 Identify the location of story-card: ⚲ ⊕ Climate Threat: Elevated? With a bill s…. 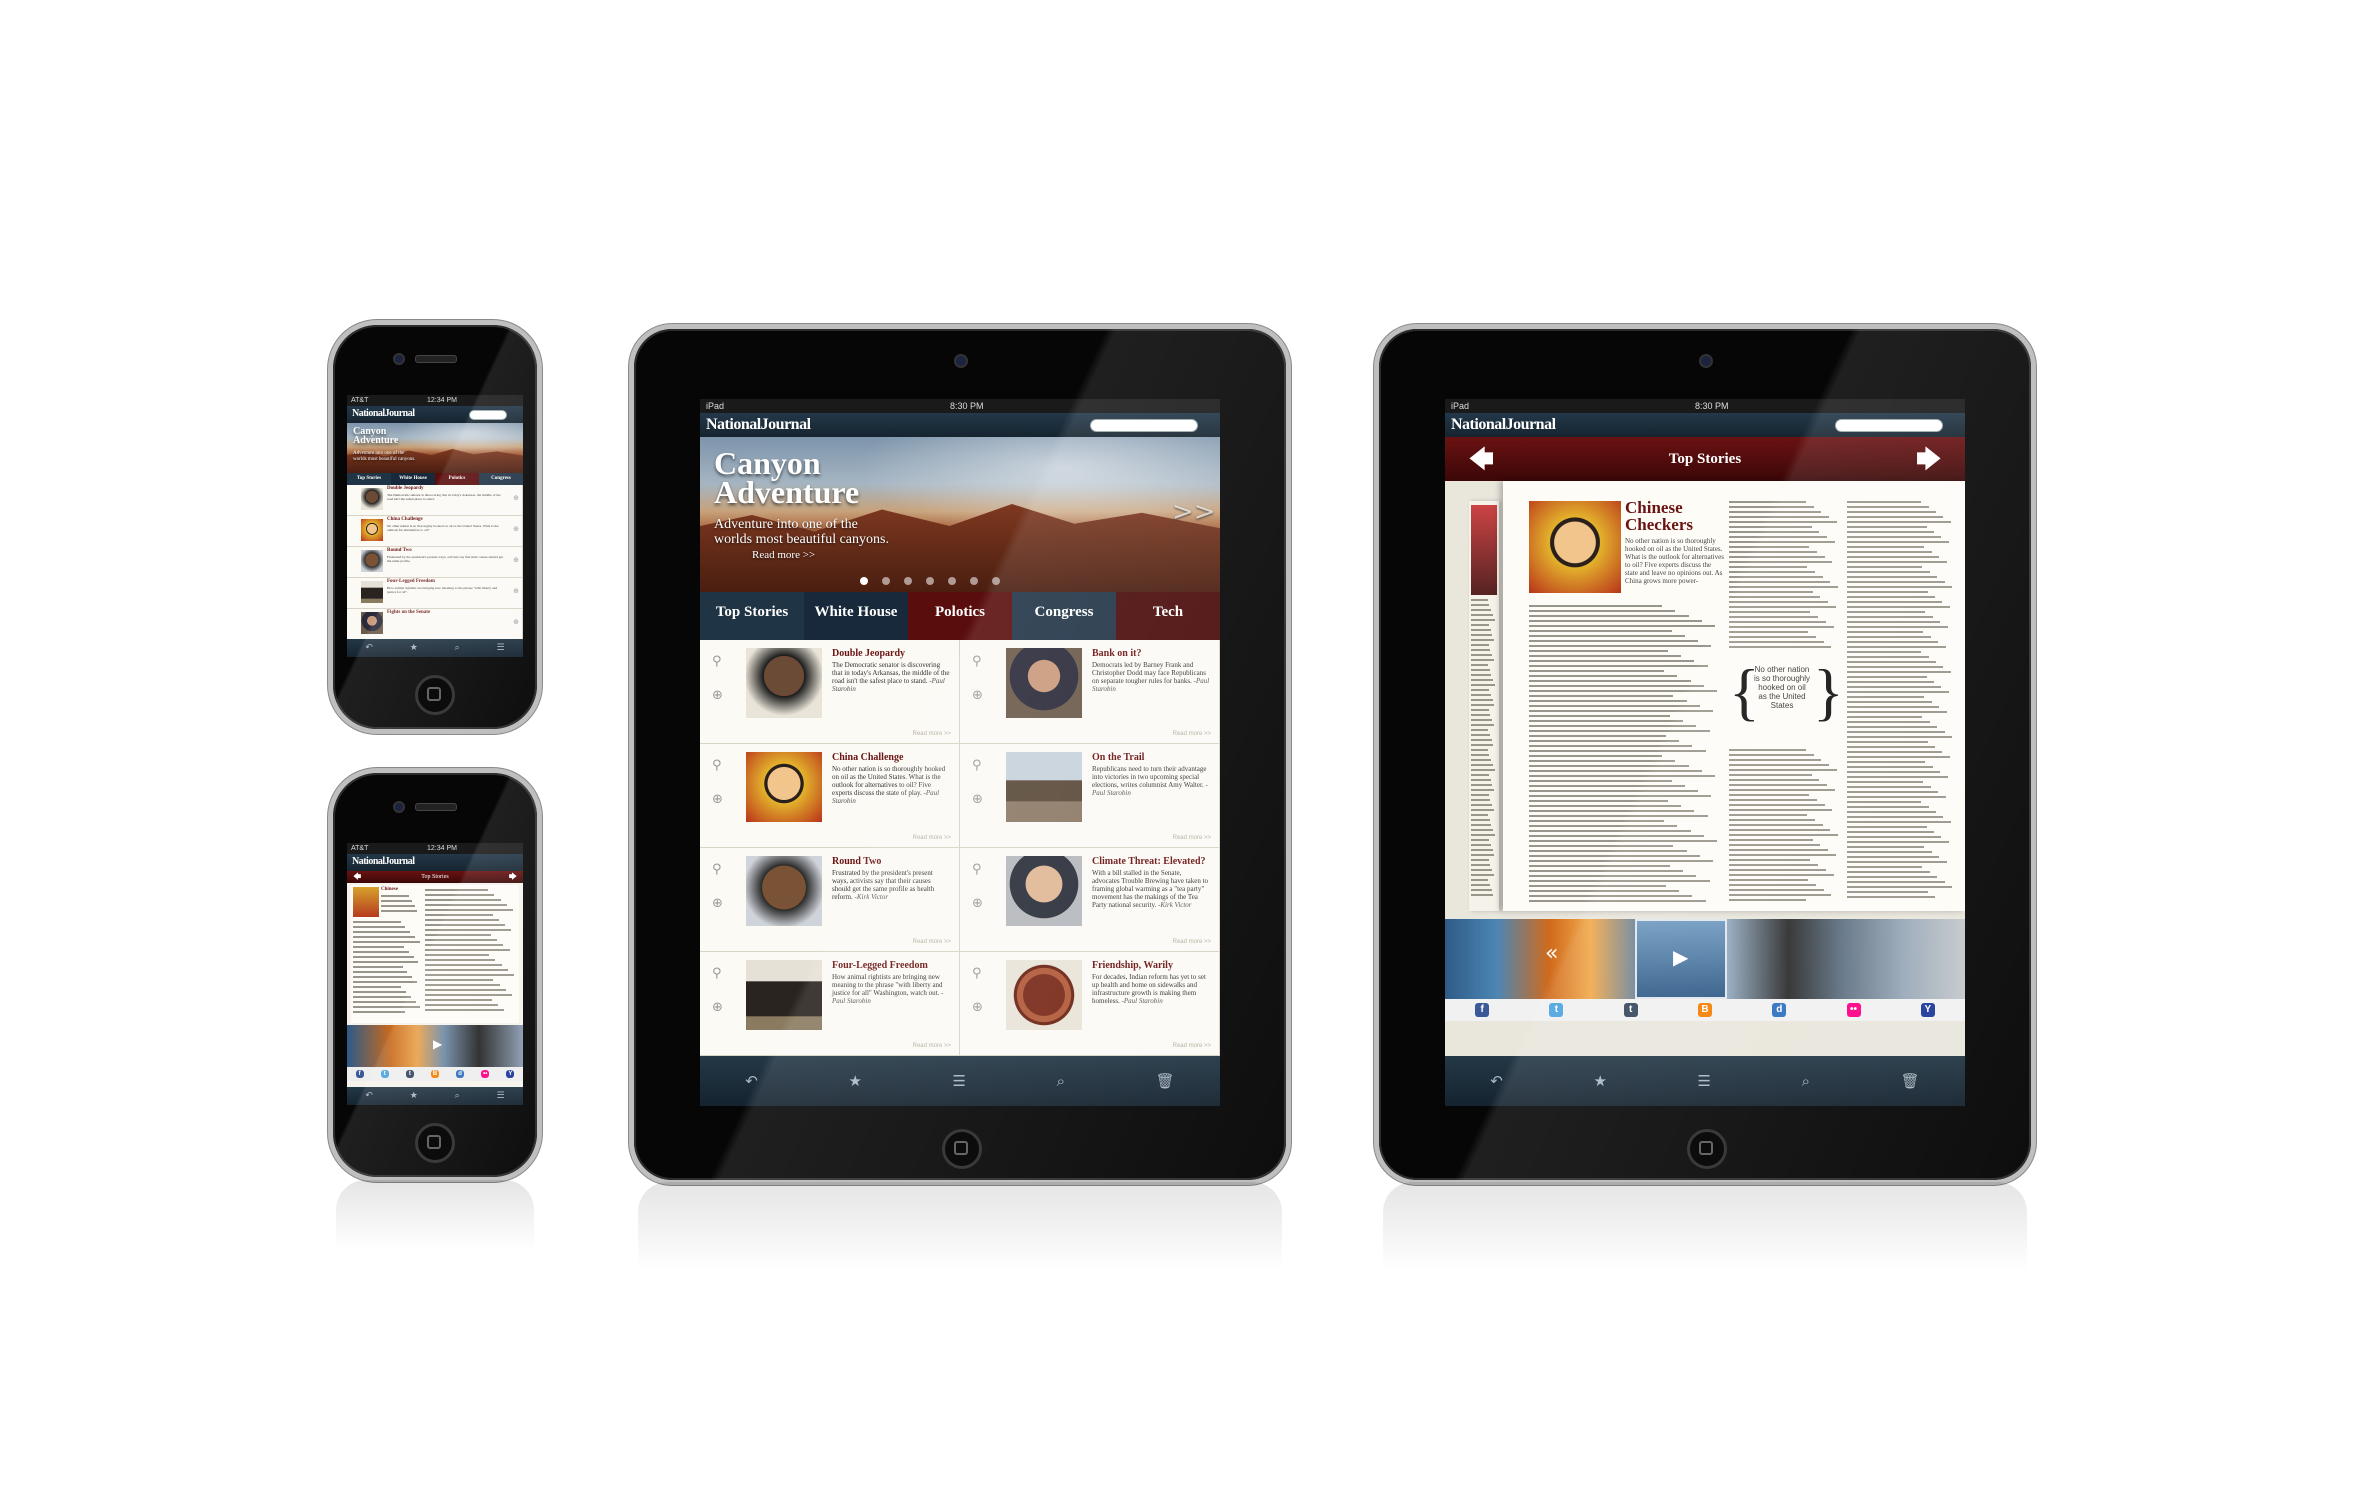
(1090, 900).